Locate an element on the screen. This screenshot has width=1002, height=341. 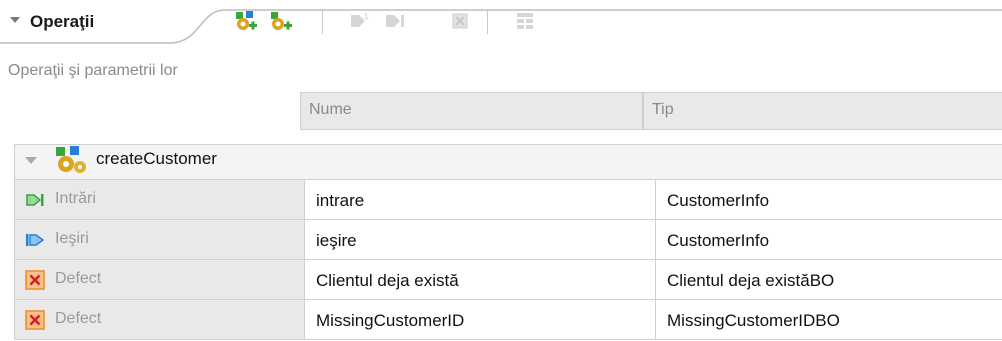
section-header: Operaţii 1 is located at coordinates (501, 22).